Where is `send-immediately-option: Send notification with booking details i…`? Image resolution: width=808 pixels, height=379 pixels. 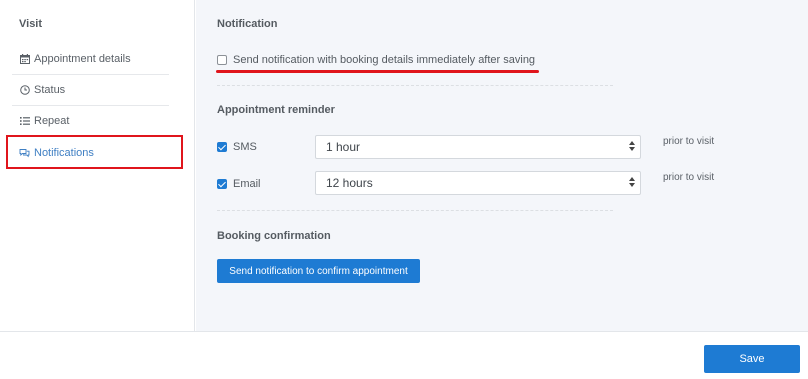 send-immediately-option: Send notification with booking details i… is located at coordinates (376, 60).